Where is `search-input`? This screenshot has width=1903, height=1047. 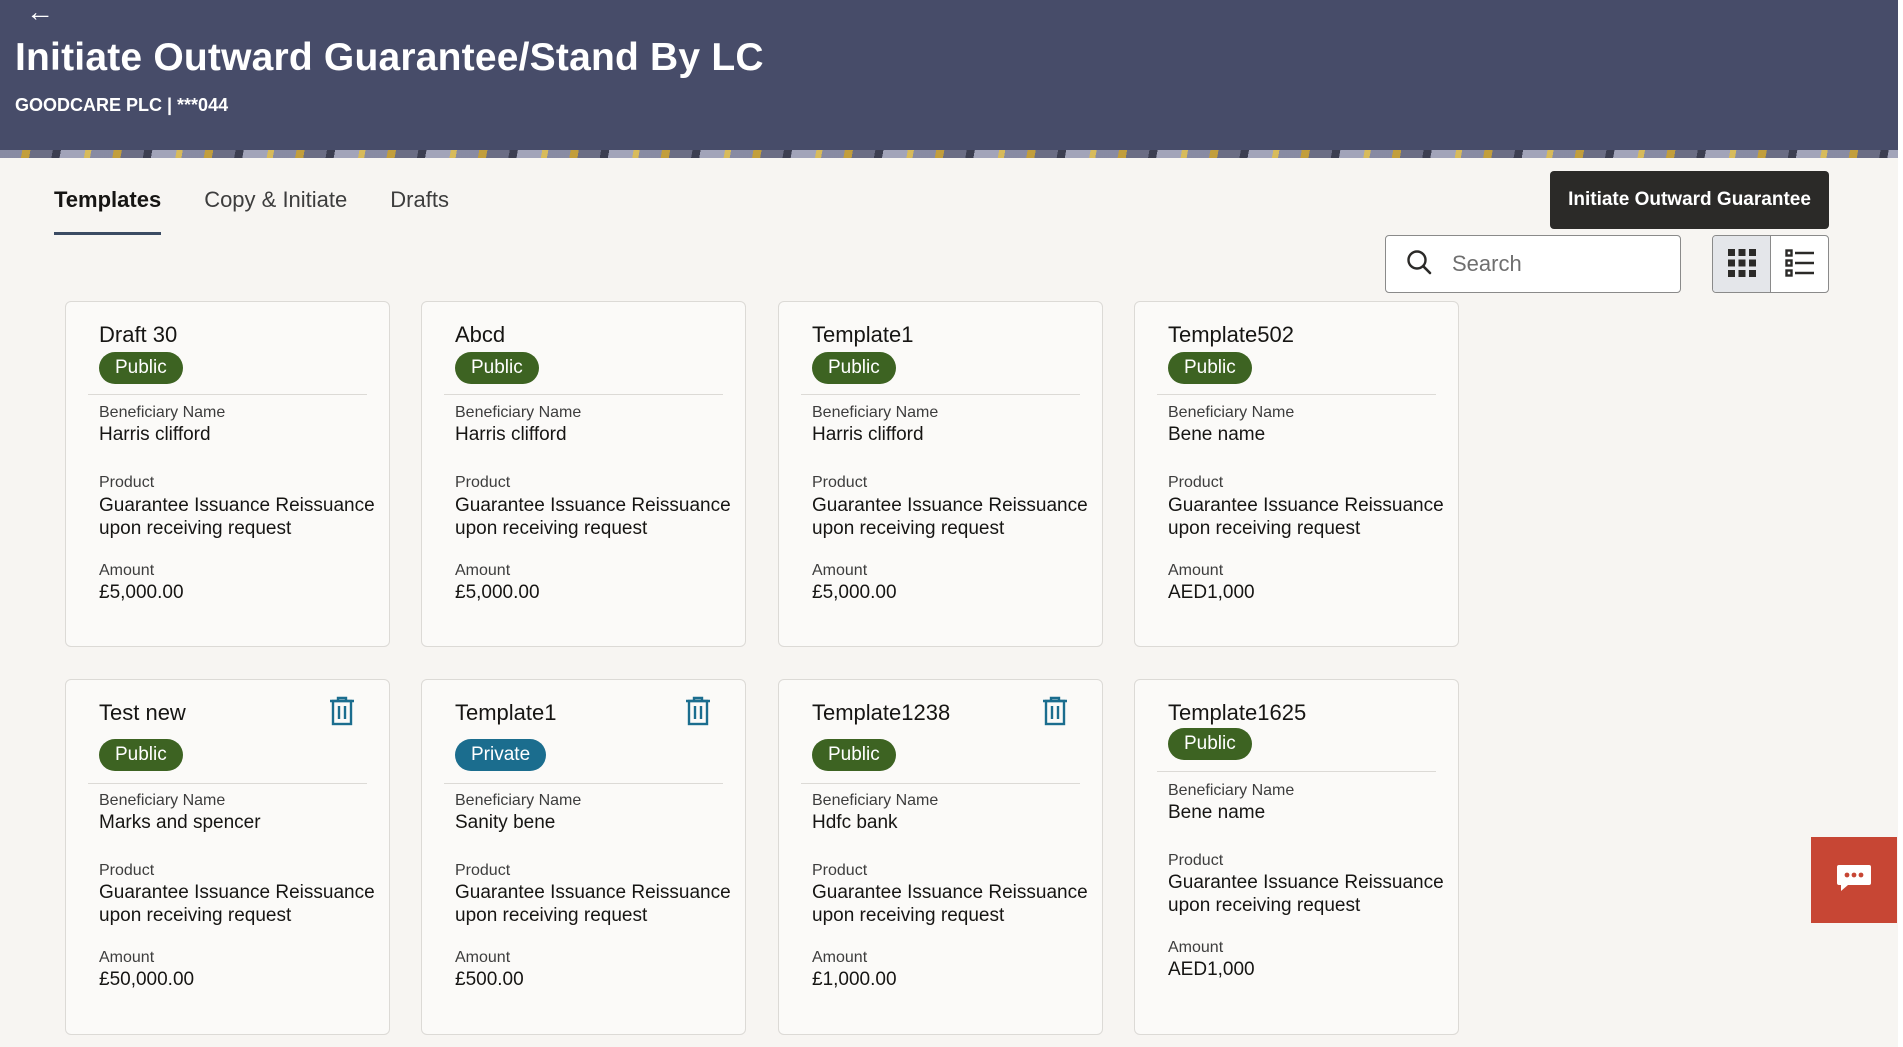
search-input is located at coordinates (1552, 264).